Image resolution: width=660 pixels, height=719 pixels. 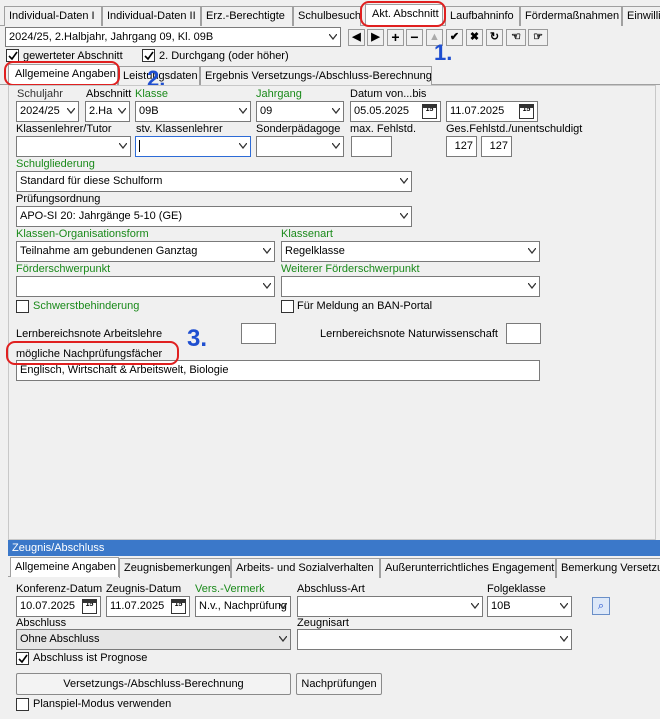 I want to click on durchgang-label: 2. Durchgang (oder höher), so click(x=224, y=56).